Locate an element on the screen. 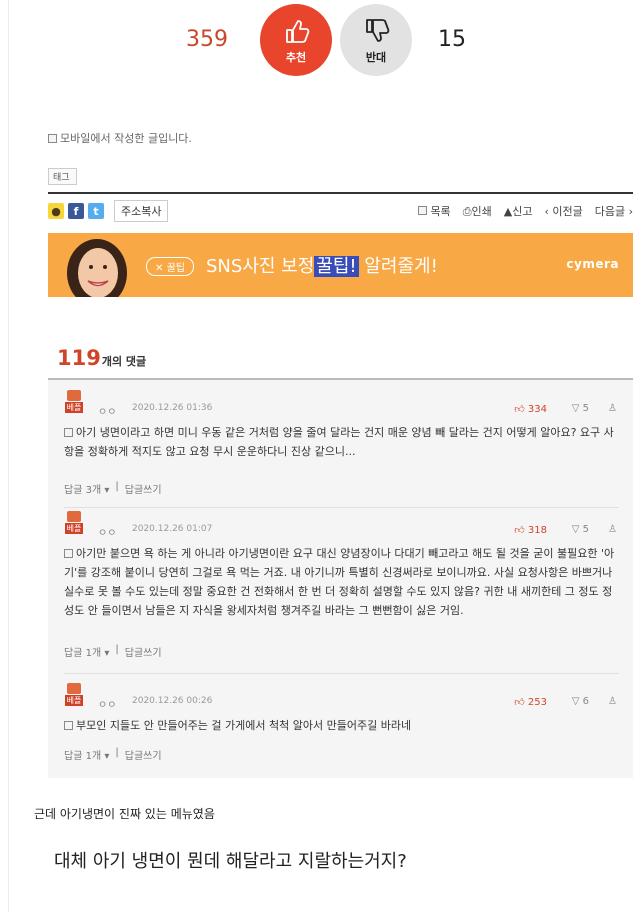 The height and width of the screenshot is (912, 635). page-edge-line is located at coordinates (8, 456).